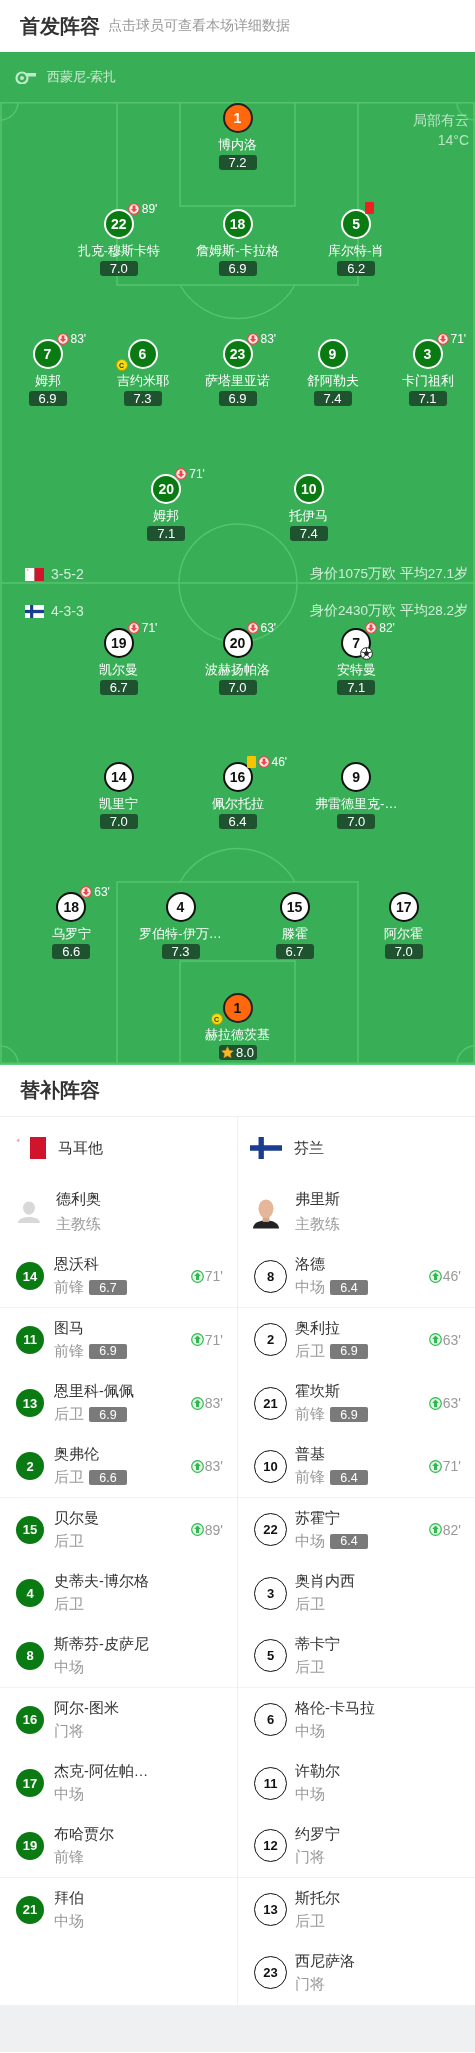 The width and height of the screenshot is (475, 2053). Describe the element at coordinates (118, 1593) in the screenshot. I see `substitute-row: 4 史蒂夫-博尔格 后卫` at that location.